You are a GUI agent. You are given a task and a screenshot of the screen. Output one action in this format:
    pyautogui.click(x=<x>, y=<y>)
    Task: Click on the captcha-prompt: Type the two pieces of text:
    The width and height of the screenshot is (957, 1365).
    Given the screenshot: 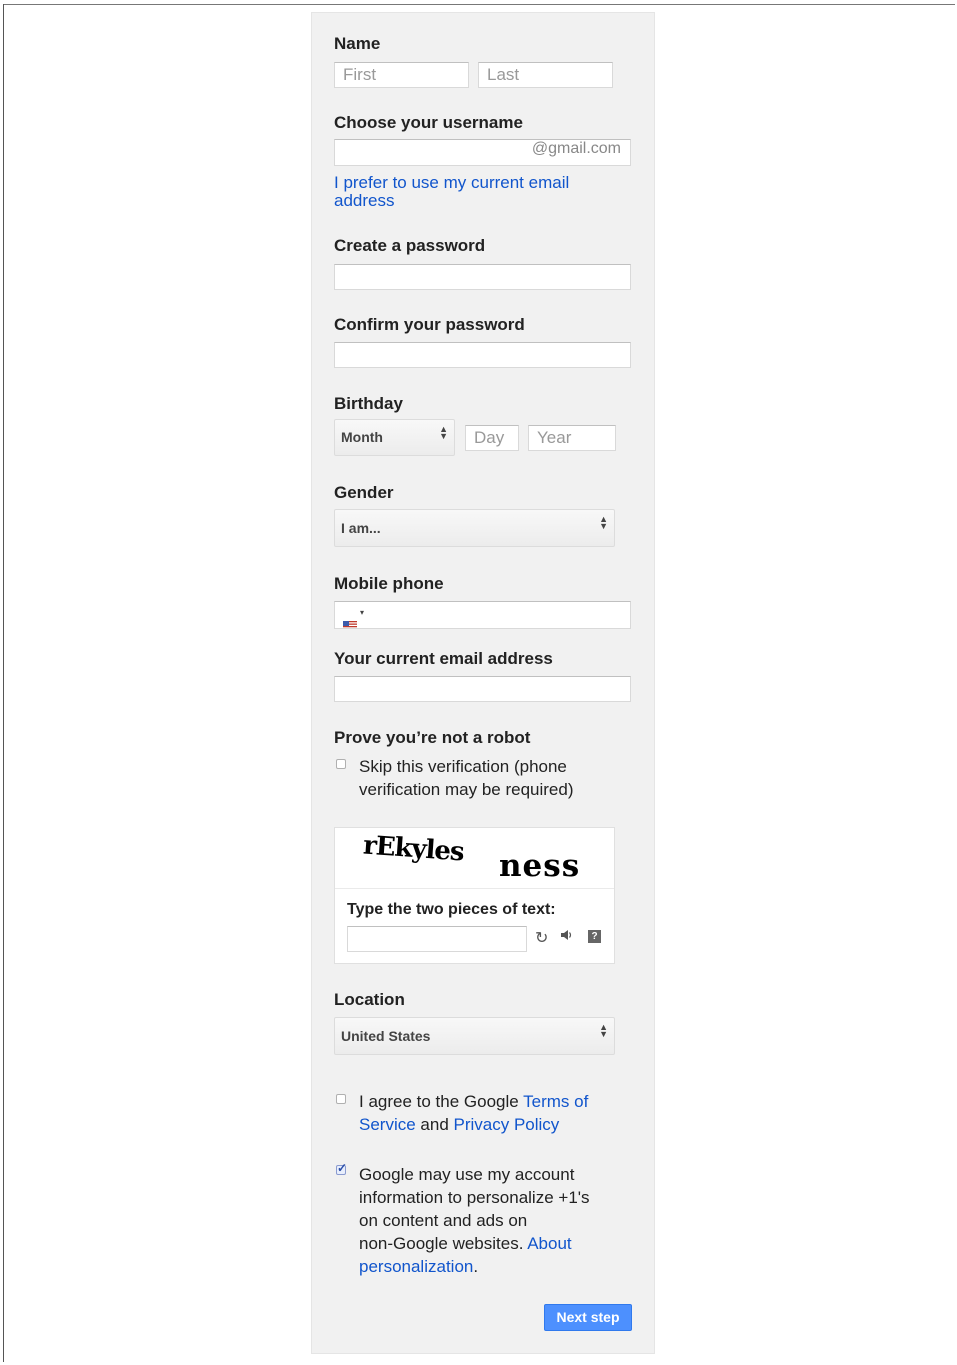 What is the action you would take?
    pyautogui.click(x=451, y=909)
    